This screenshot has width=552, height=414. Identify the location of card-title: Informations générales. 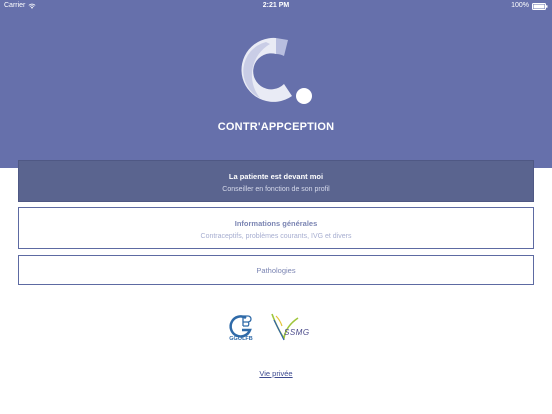
(276, 223).